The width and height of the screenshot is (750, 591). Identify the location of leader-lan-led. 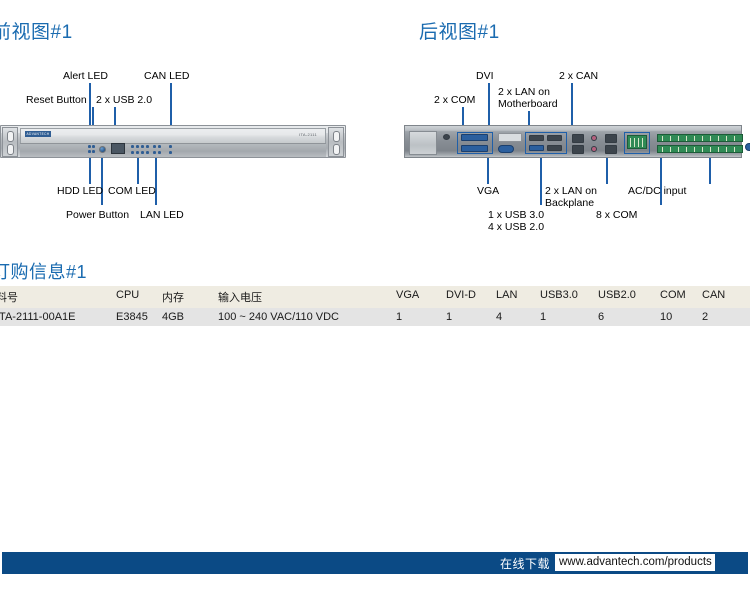
(156, 181).